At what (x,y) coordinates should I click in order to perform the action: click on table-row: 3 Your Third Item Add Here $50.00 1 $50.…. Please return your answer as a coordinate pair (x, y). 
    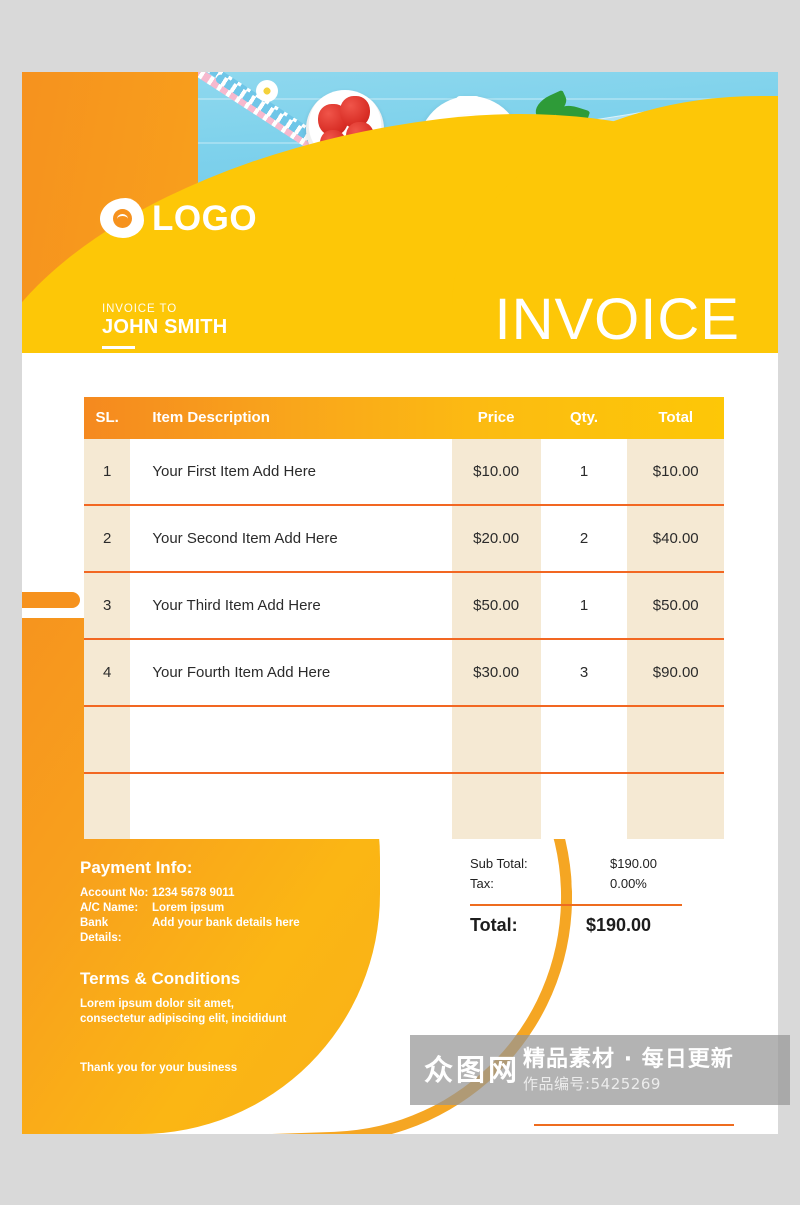
    Looking at the image, I should click on (404, 604).